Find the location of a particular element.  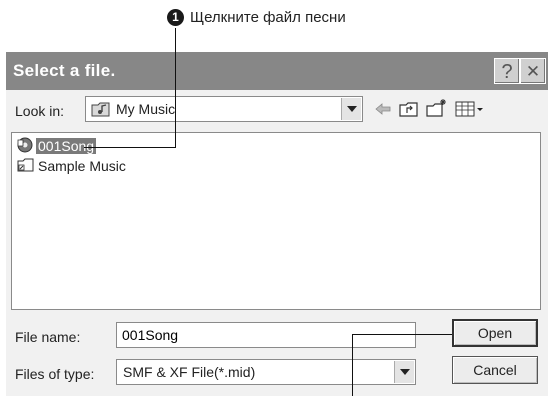

callout-text: Щелкните файл песни is located at coordinates (268, 17).